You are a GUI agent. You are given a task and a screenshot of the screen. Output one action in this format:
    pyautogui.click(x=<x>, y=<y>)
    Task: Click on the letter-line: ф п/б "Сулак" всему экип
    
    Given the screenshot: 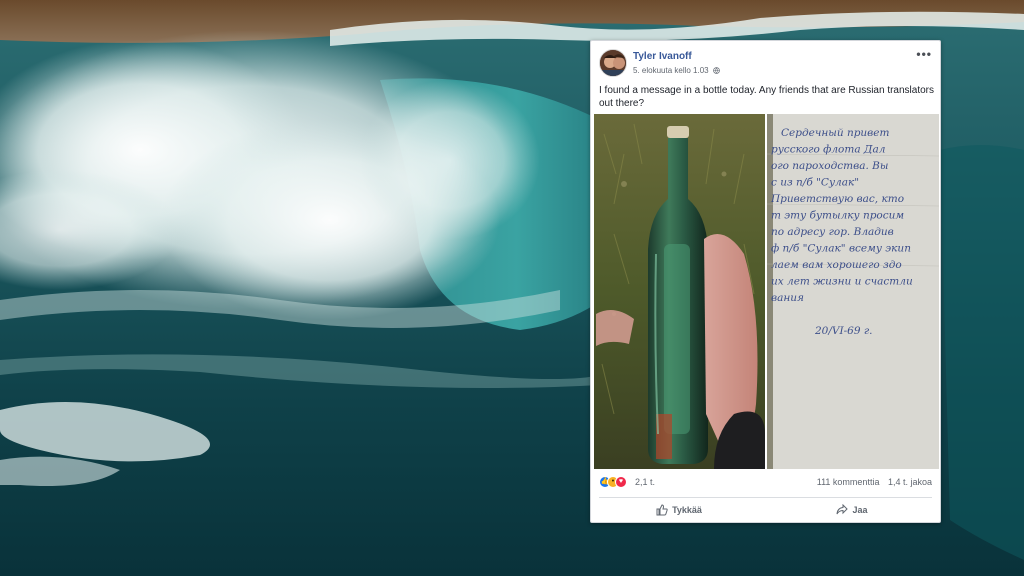 What is the action you would take?
    pyautogui.click(x=841, y=249)
    